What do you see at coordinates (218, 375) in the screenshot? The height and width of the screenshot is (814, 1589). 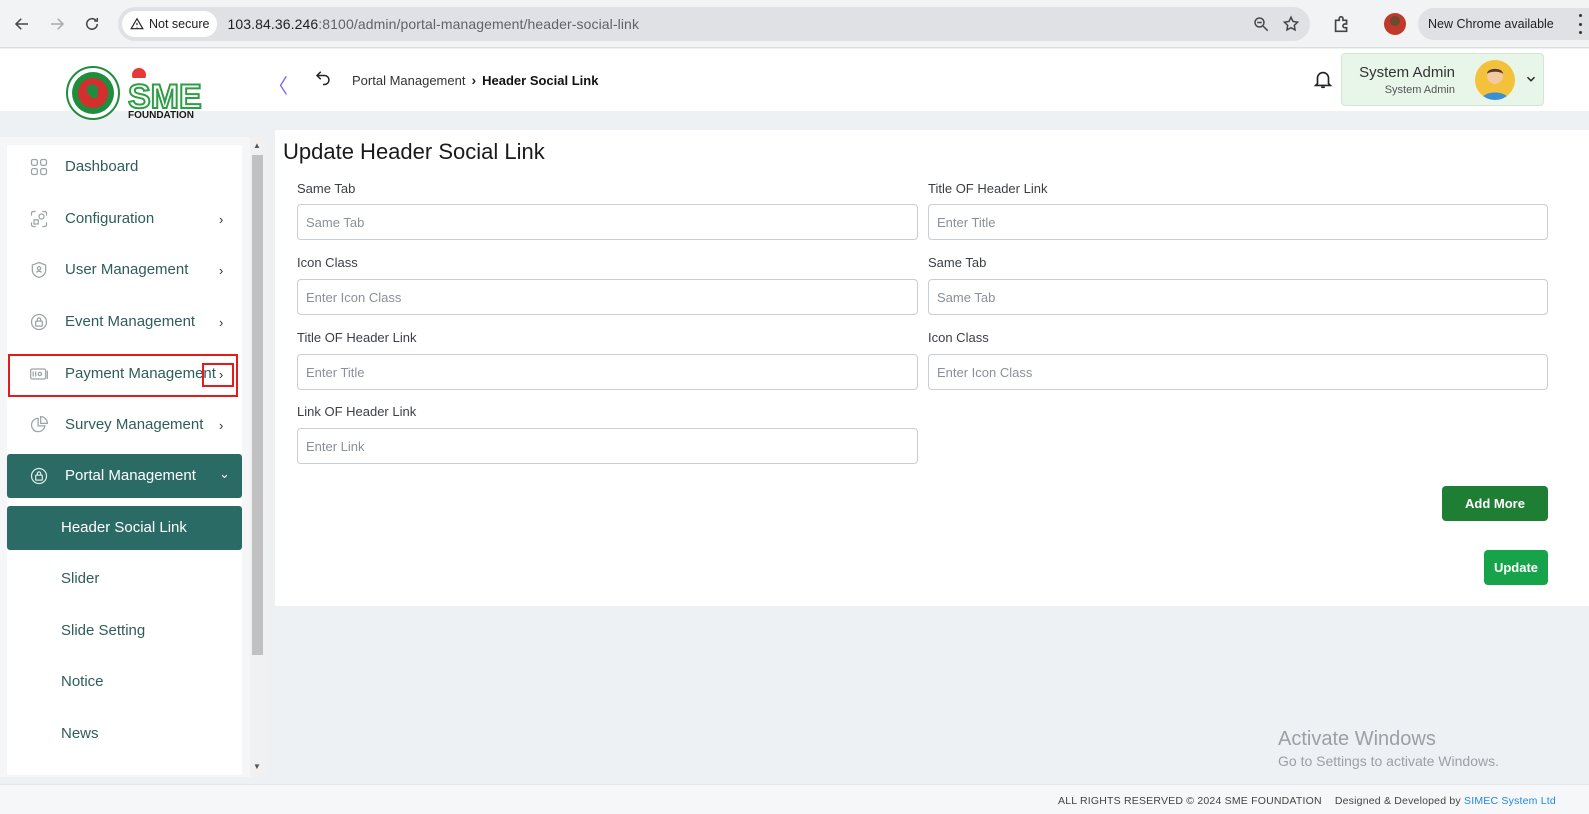 I see `annotation-highlight-chevron` at bounding box center [218, 375].